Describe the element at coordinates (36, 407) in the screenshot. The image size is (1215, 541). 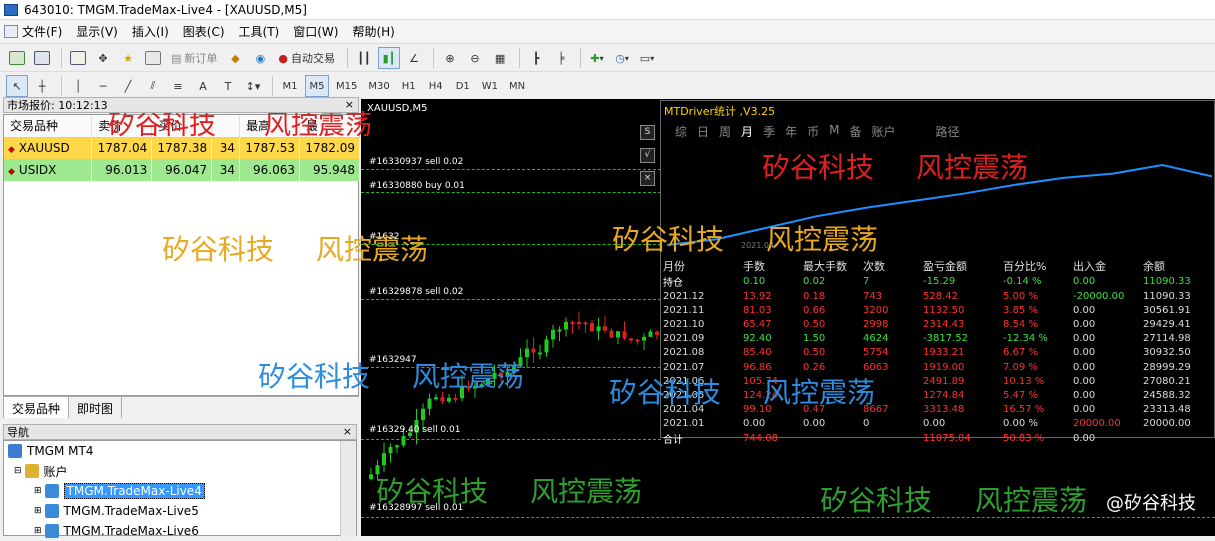
I see `tab-symbols: 交易品种` at that location.